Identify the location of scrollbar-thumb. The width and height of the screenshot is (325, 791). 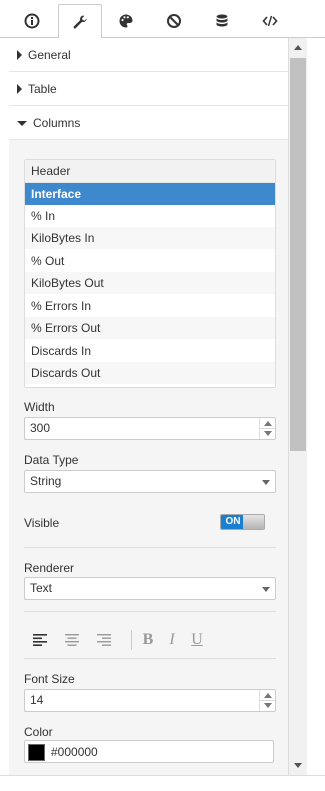
(298, 254).